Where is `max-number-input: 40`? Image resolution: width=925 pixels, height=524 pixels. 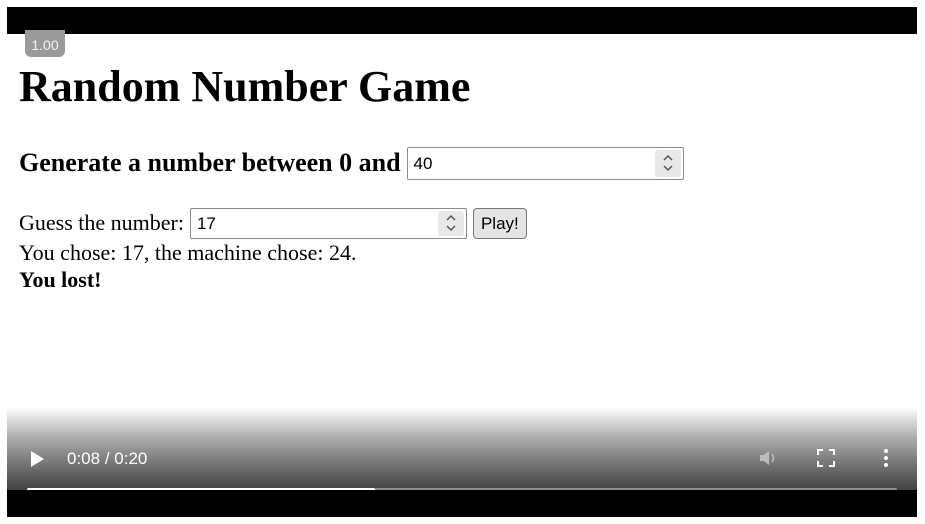
max-number-input: 40 is located at coordinates (545, 163).